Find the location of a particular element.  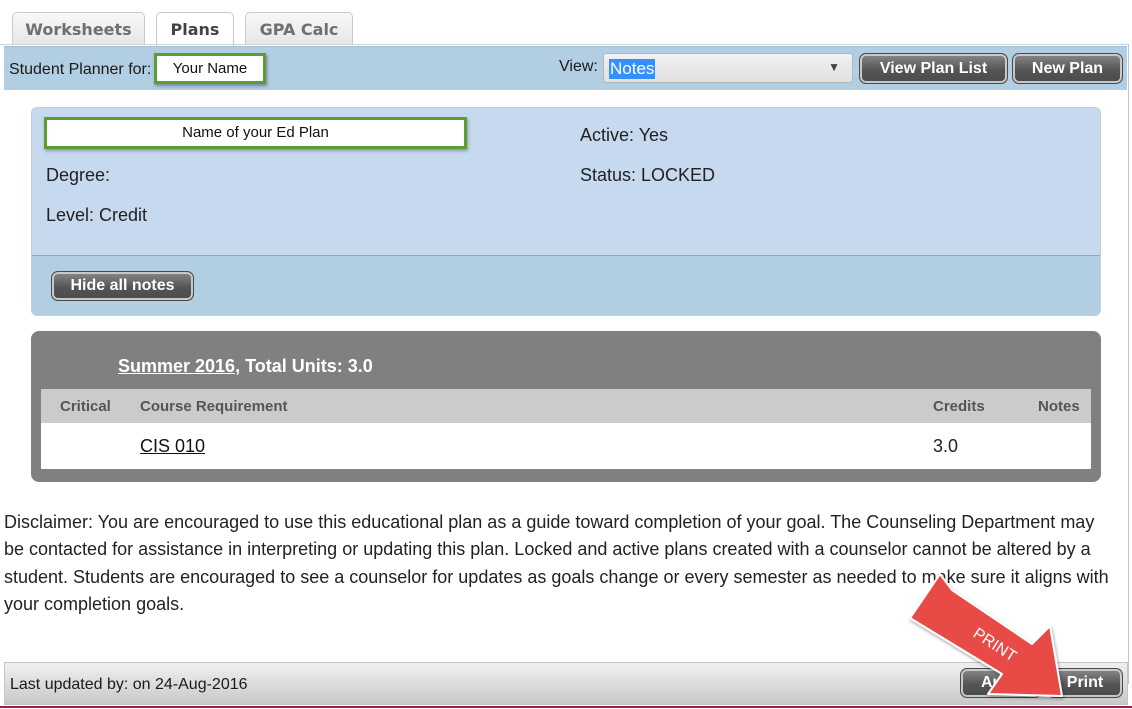

view-select: Notes ▼ is located at coordinates (728, 68).